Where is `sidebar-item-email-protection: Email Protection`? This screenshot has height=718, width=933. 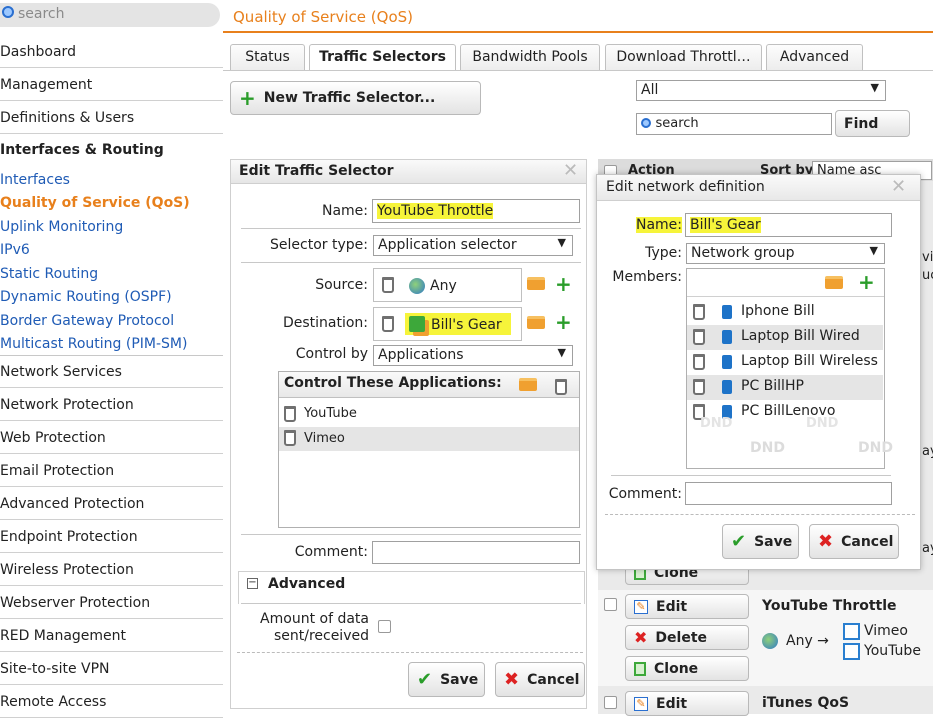 sidebar-item-email-protection: Email Protection is located at coordinates (111, 470).